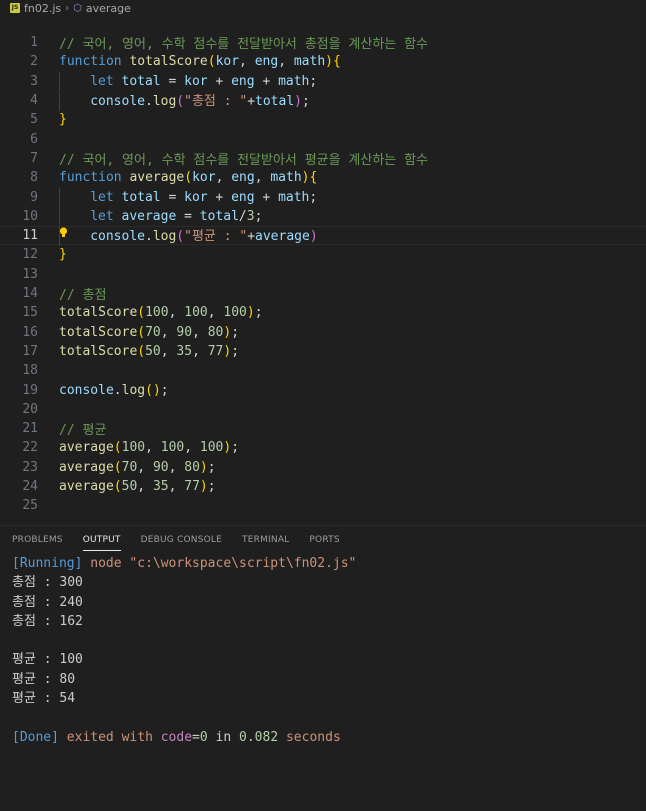 This screenshot has width=646, height=811. Describe the element at coordinates (181, 540) in the screenshot. I see `tab-debug-console: DEBUG CONSOLE` at that location.